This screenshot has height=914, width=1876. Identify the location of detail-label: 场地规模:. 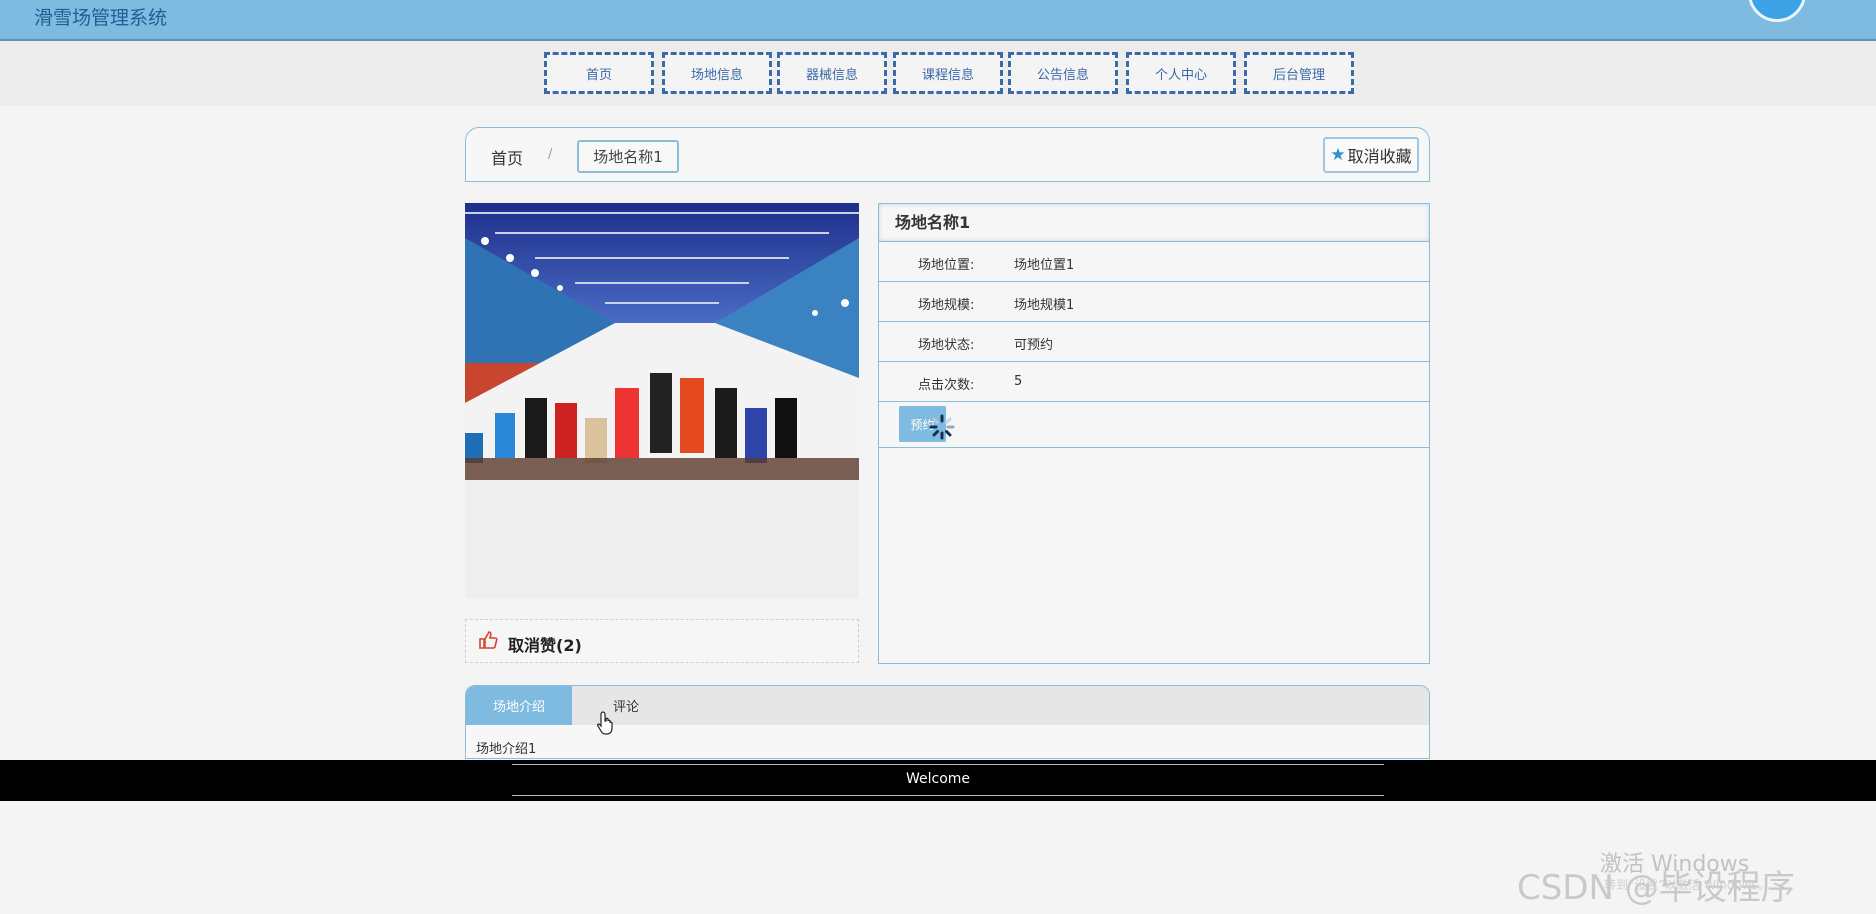
(946, 305).